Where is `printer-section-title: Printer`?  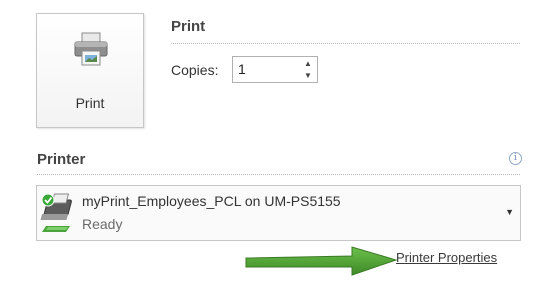 printer-section-title: Printer is located at coordinates (61, 159).